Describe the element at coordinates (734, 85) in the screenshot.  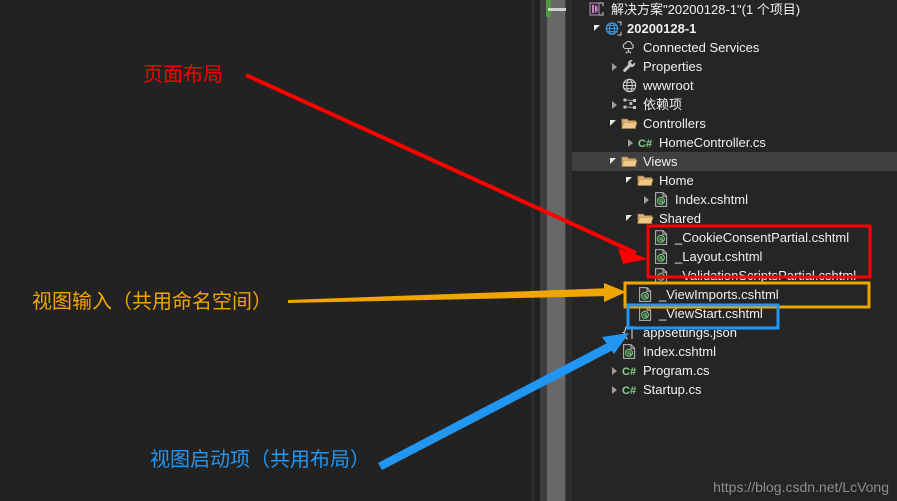
I see `tree-row: wwwroot` at that location.